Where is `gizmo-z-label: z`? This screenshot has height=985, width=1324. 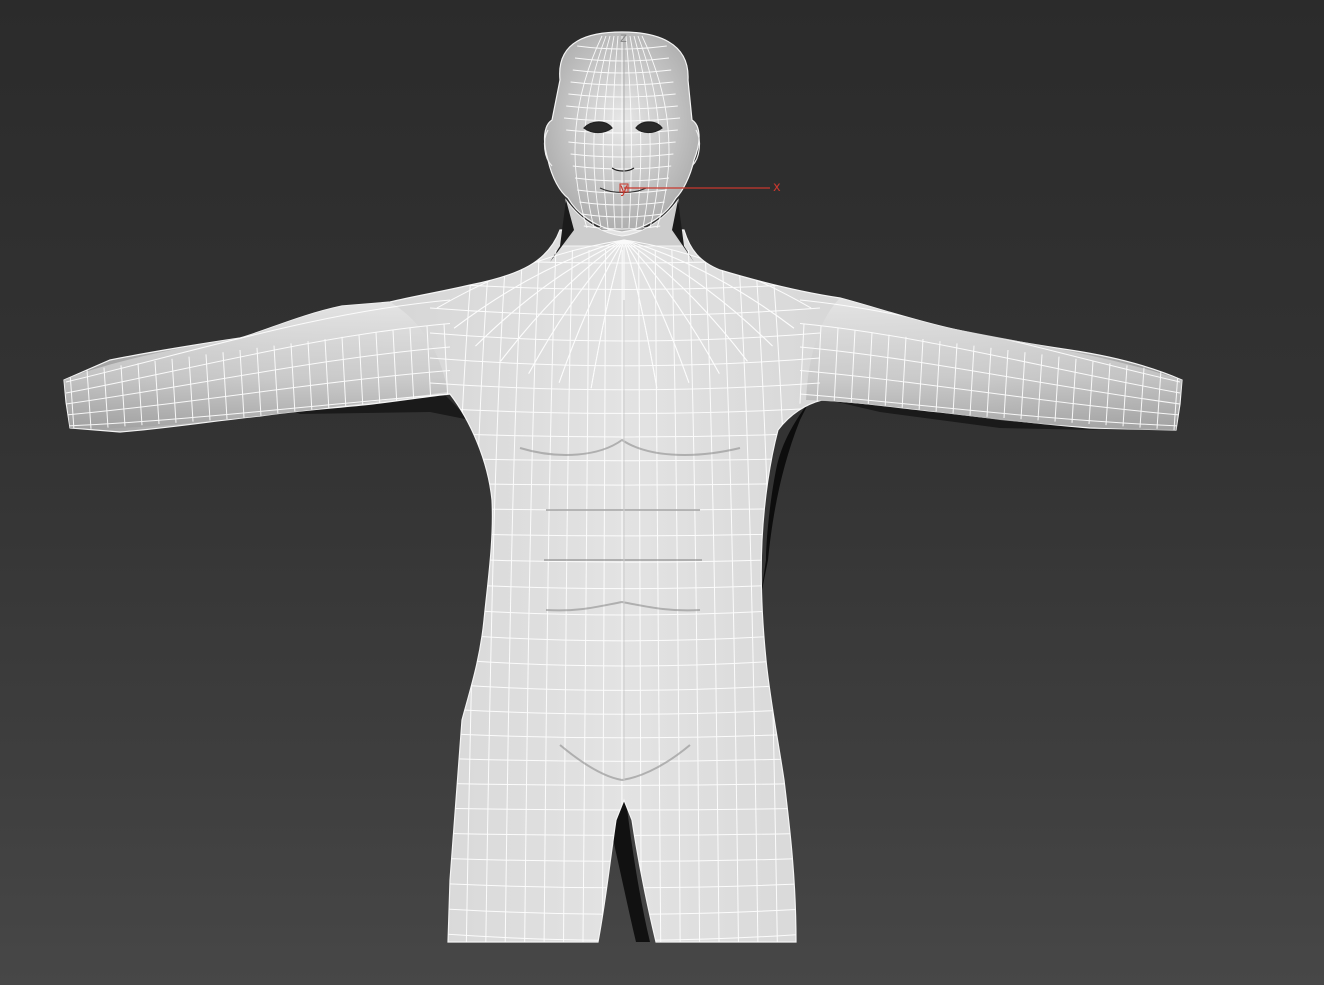 gizmo-z-label: z is located at coordinates (623, 38).